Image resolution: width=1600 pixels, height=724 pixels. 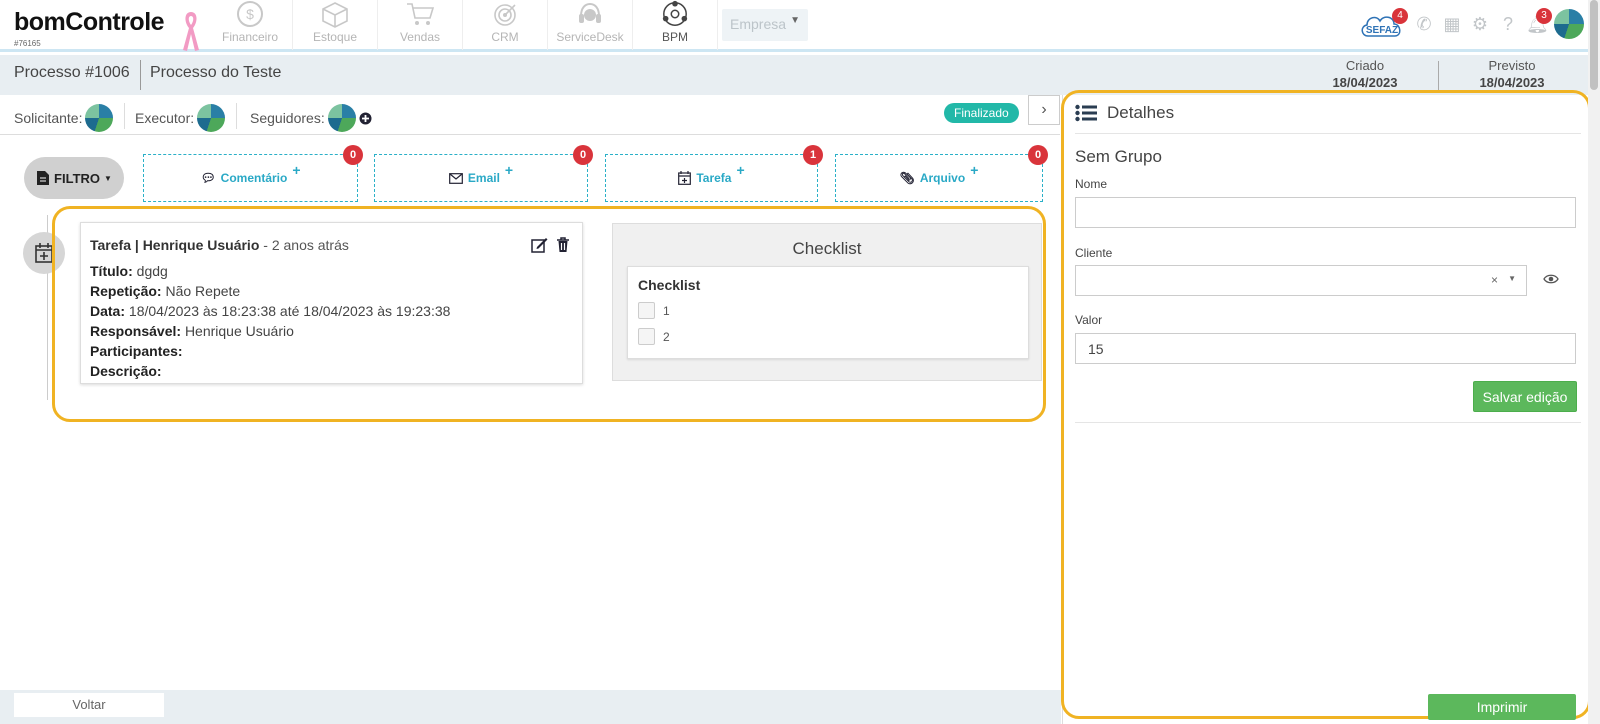 I want to click on module-label: Financeiro, so click(x=250, y=37).